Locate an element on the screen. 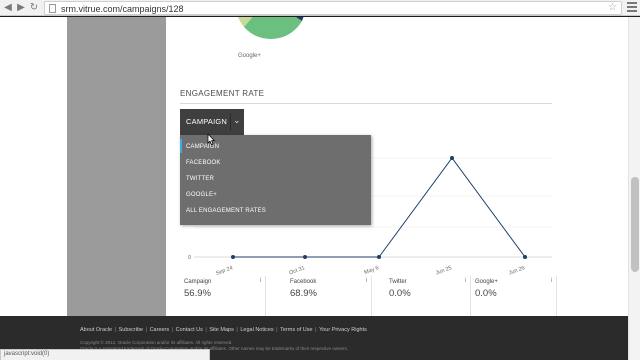 The image size is (640, 360). reload-icon: ↻ is located at coordinates (34, 8).